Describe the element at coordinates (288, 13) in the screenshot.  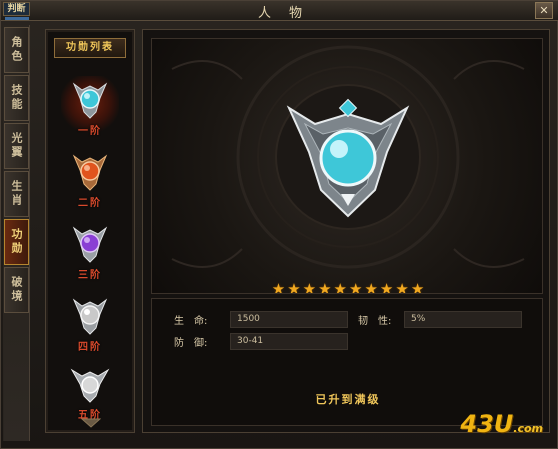
I see `window-title: 人物` at that location.